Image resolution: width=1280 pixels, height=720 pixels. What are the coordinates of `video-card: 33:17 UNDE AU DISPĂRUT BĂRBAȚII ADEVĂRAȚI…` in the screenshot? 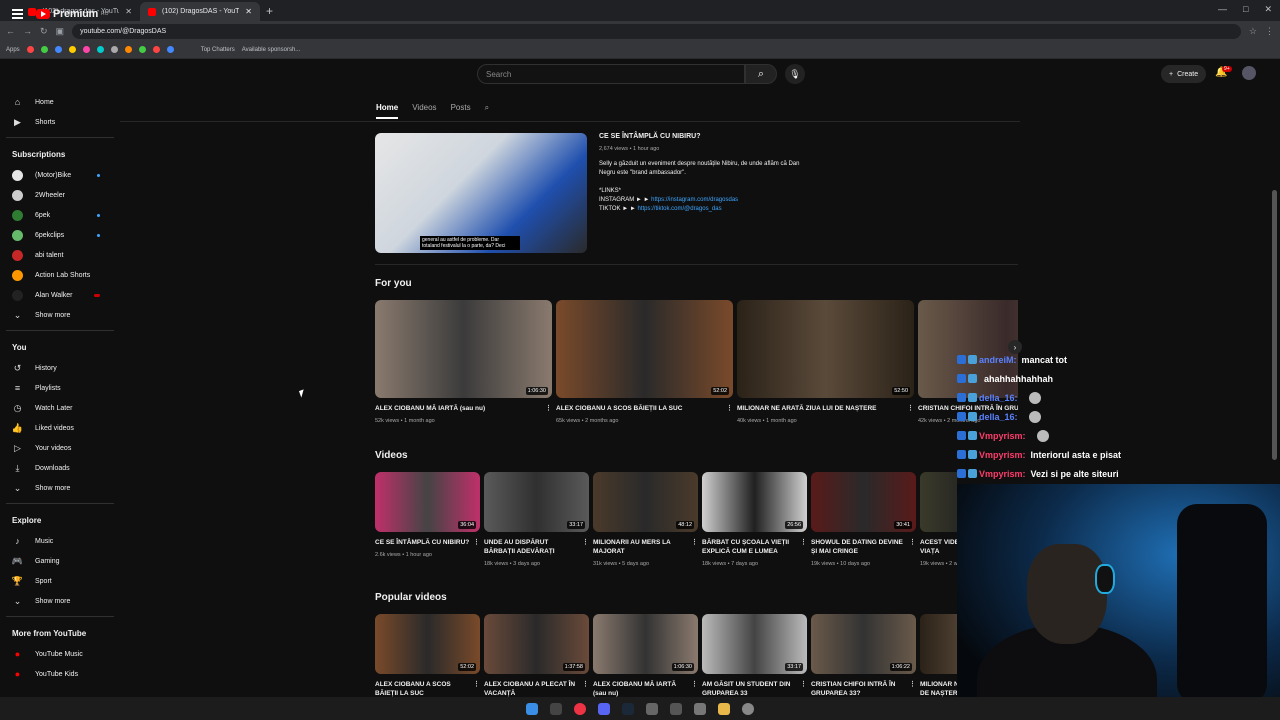 It's located at (537, 519).